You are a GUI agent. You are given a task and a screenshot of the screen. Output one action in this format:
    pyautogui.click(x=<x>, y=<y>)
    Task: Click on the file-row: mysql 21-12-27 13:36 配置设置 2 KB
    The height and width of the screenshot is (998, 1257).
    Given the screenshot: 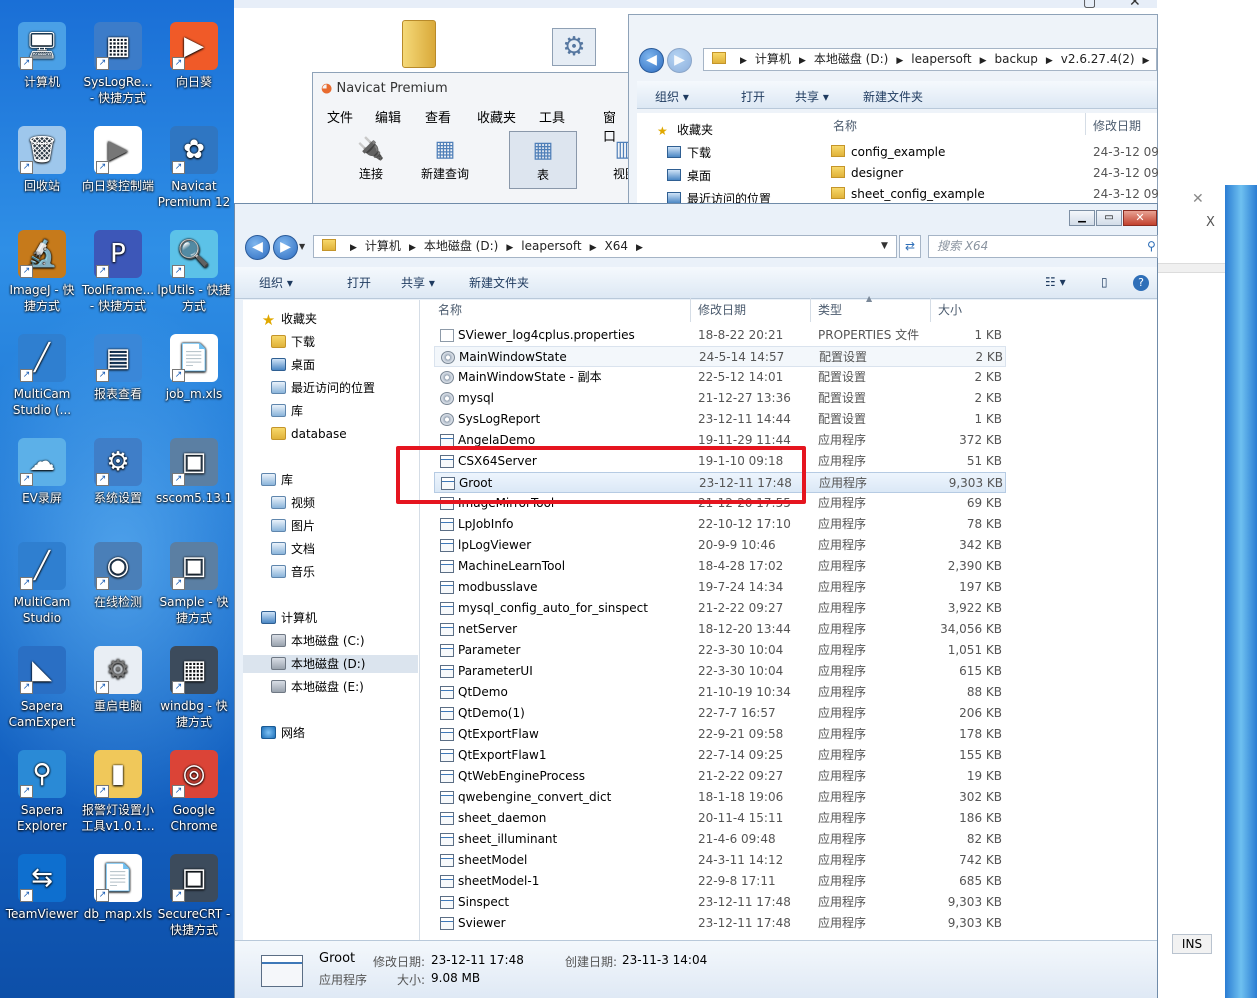 What is the action you would take?
    pyautogui.click(x=720, y=398)
    